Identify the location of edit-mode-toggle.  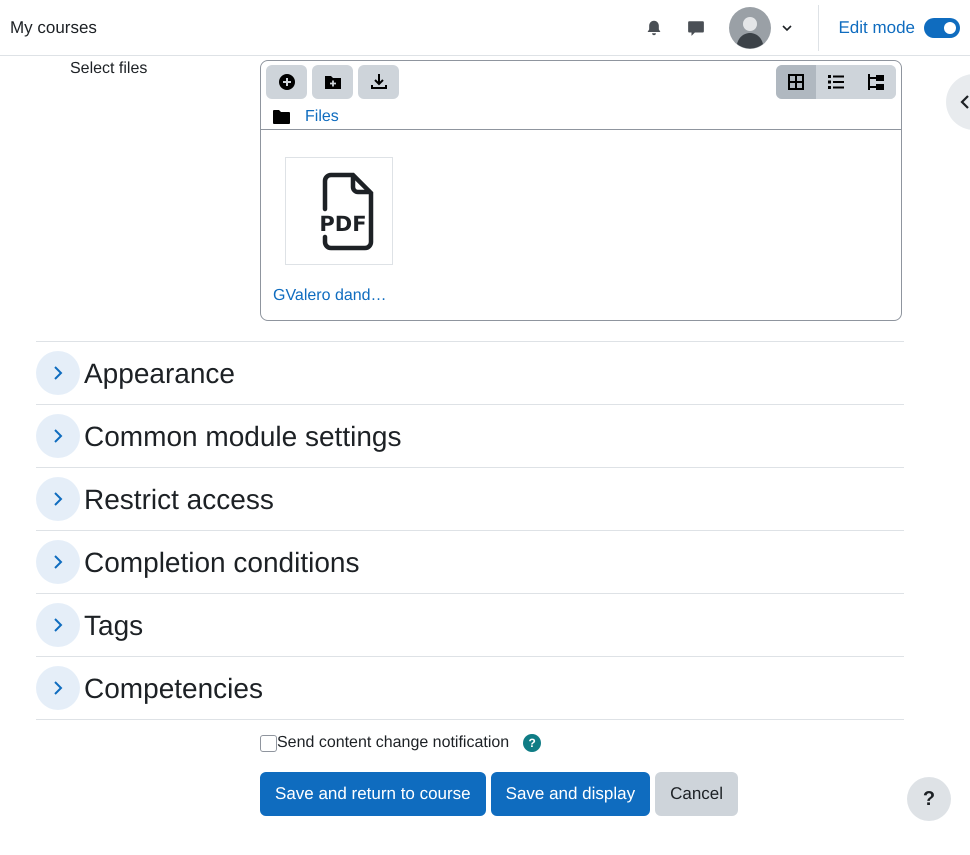
(942, 28).